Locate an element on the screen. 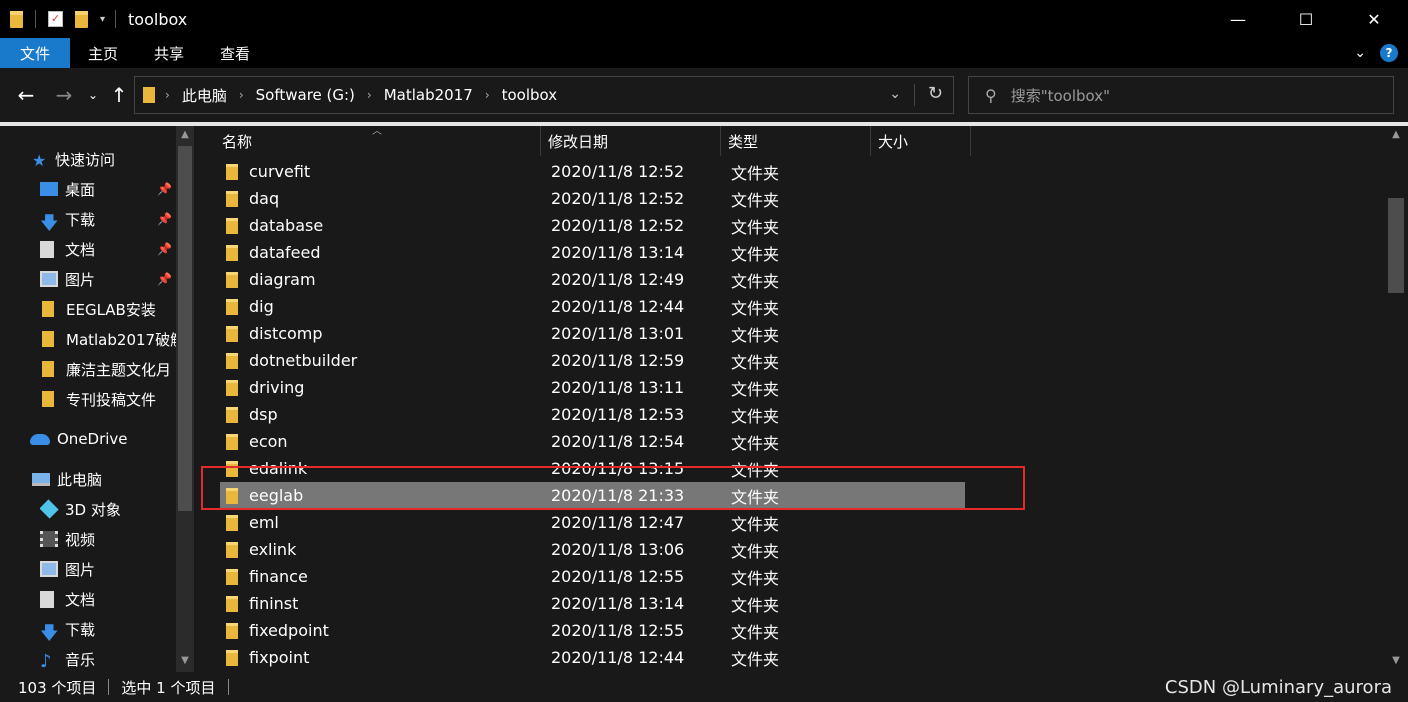 The width and height of the screenshot is (1408, 702). column-header-type: 类型 is located at coordinates (743, 141).